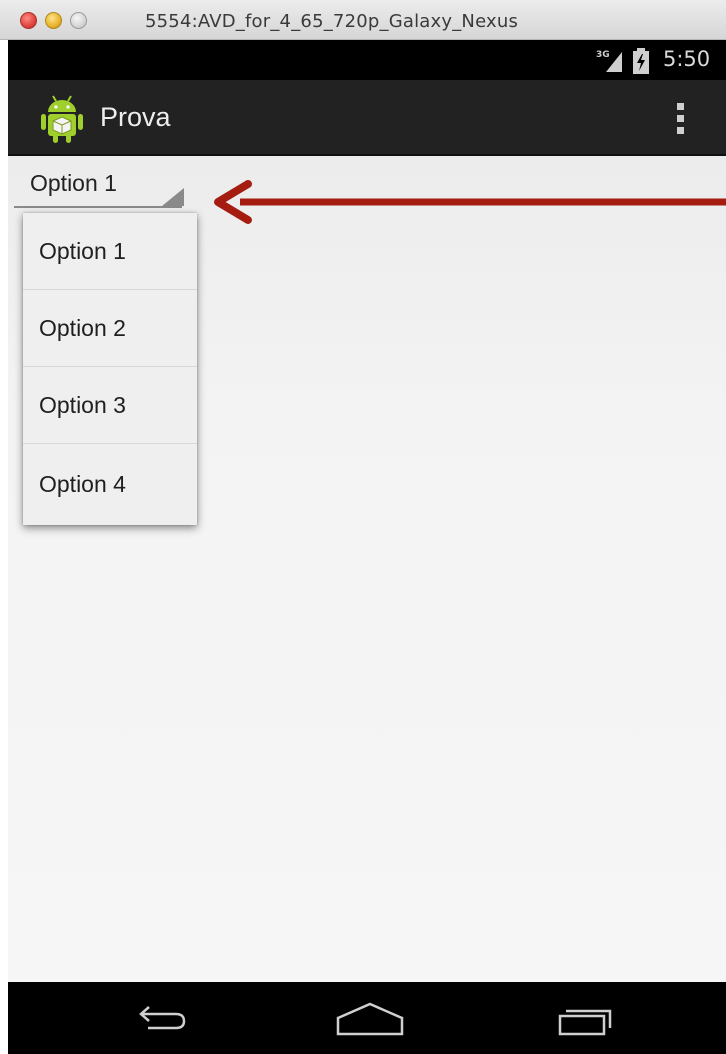 This screenshot has width=726, height=1054. What do you see at coordinates (367, 60) in the screenshot?
I see `status-bar: 3G 5:50` at bounding box center [367, 60].